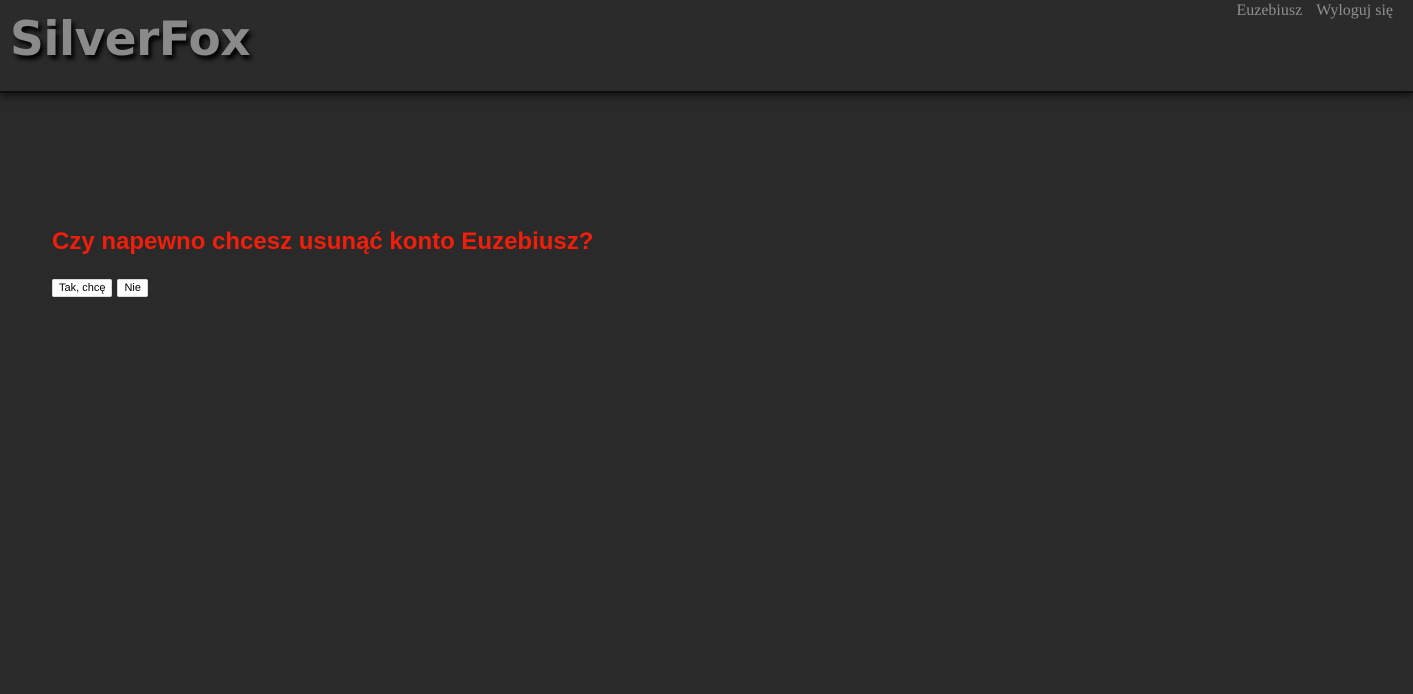 The image size is (1413, 694). I want to click on confirm-delete-button: Tak, chcę, so click(82, 288).